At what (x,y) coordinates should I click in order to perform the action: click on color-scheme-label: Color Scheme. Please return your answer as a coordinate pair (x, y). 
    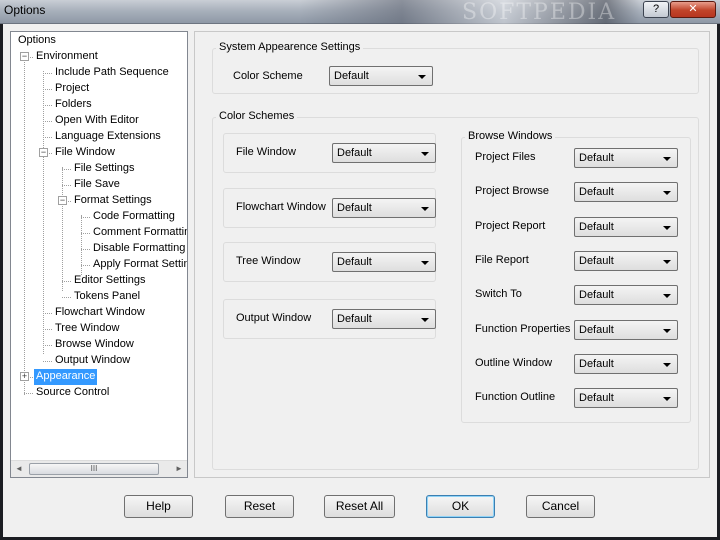
    Looking at the image, I should click on (268, 76).